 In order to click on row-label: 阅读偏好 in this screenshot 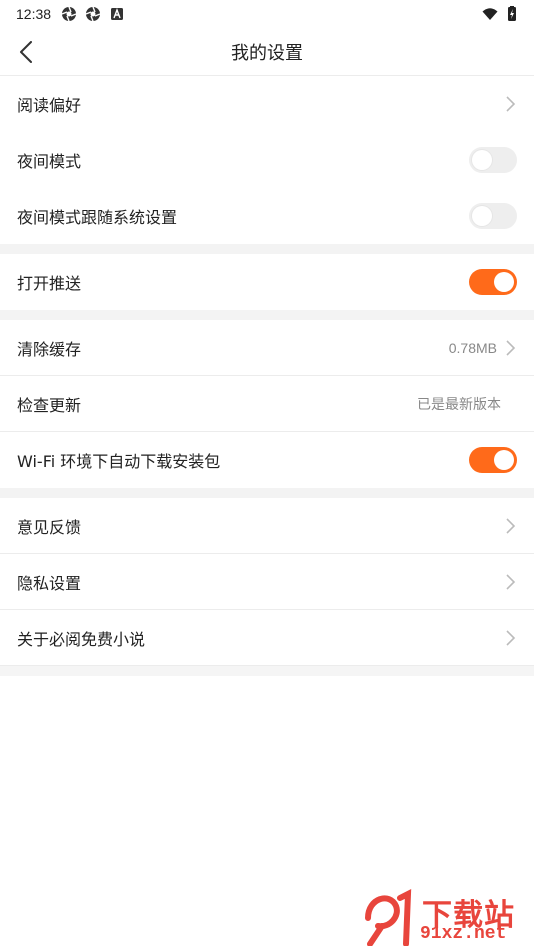, I will do `click(49, 105)`.